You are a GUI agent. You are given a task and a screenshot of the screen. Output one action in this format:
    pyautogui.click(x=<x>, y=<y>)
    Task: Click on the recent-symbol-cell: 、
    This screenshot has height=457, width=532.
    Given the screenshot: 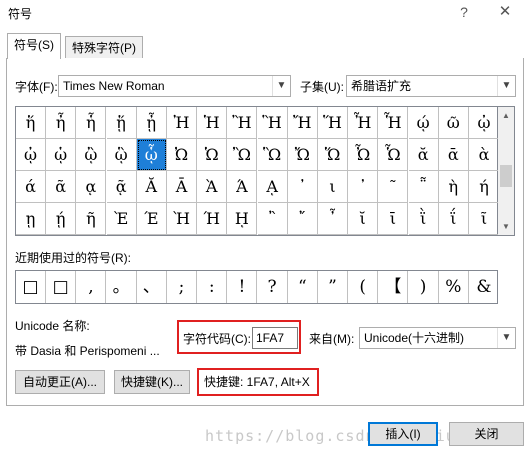 What is the action you would take?
    pyautogui.click(x=152, y=287)
    